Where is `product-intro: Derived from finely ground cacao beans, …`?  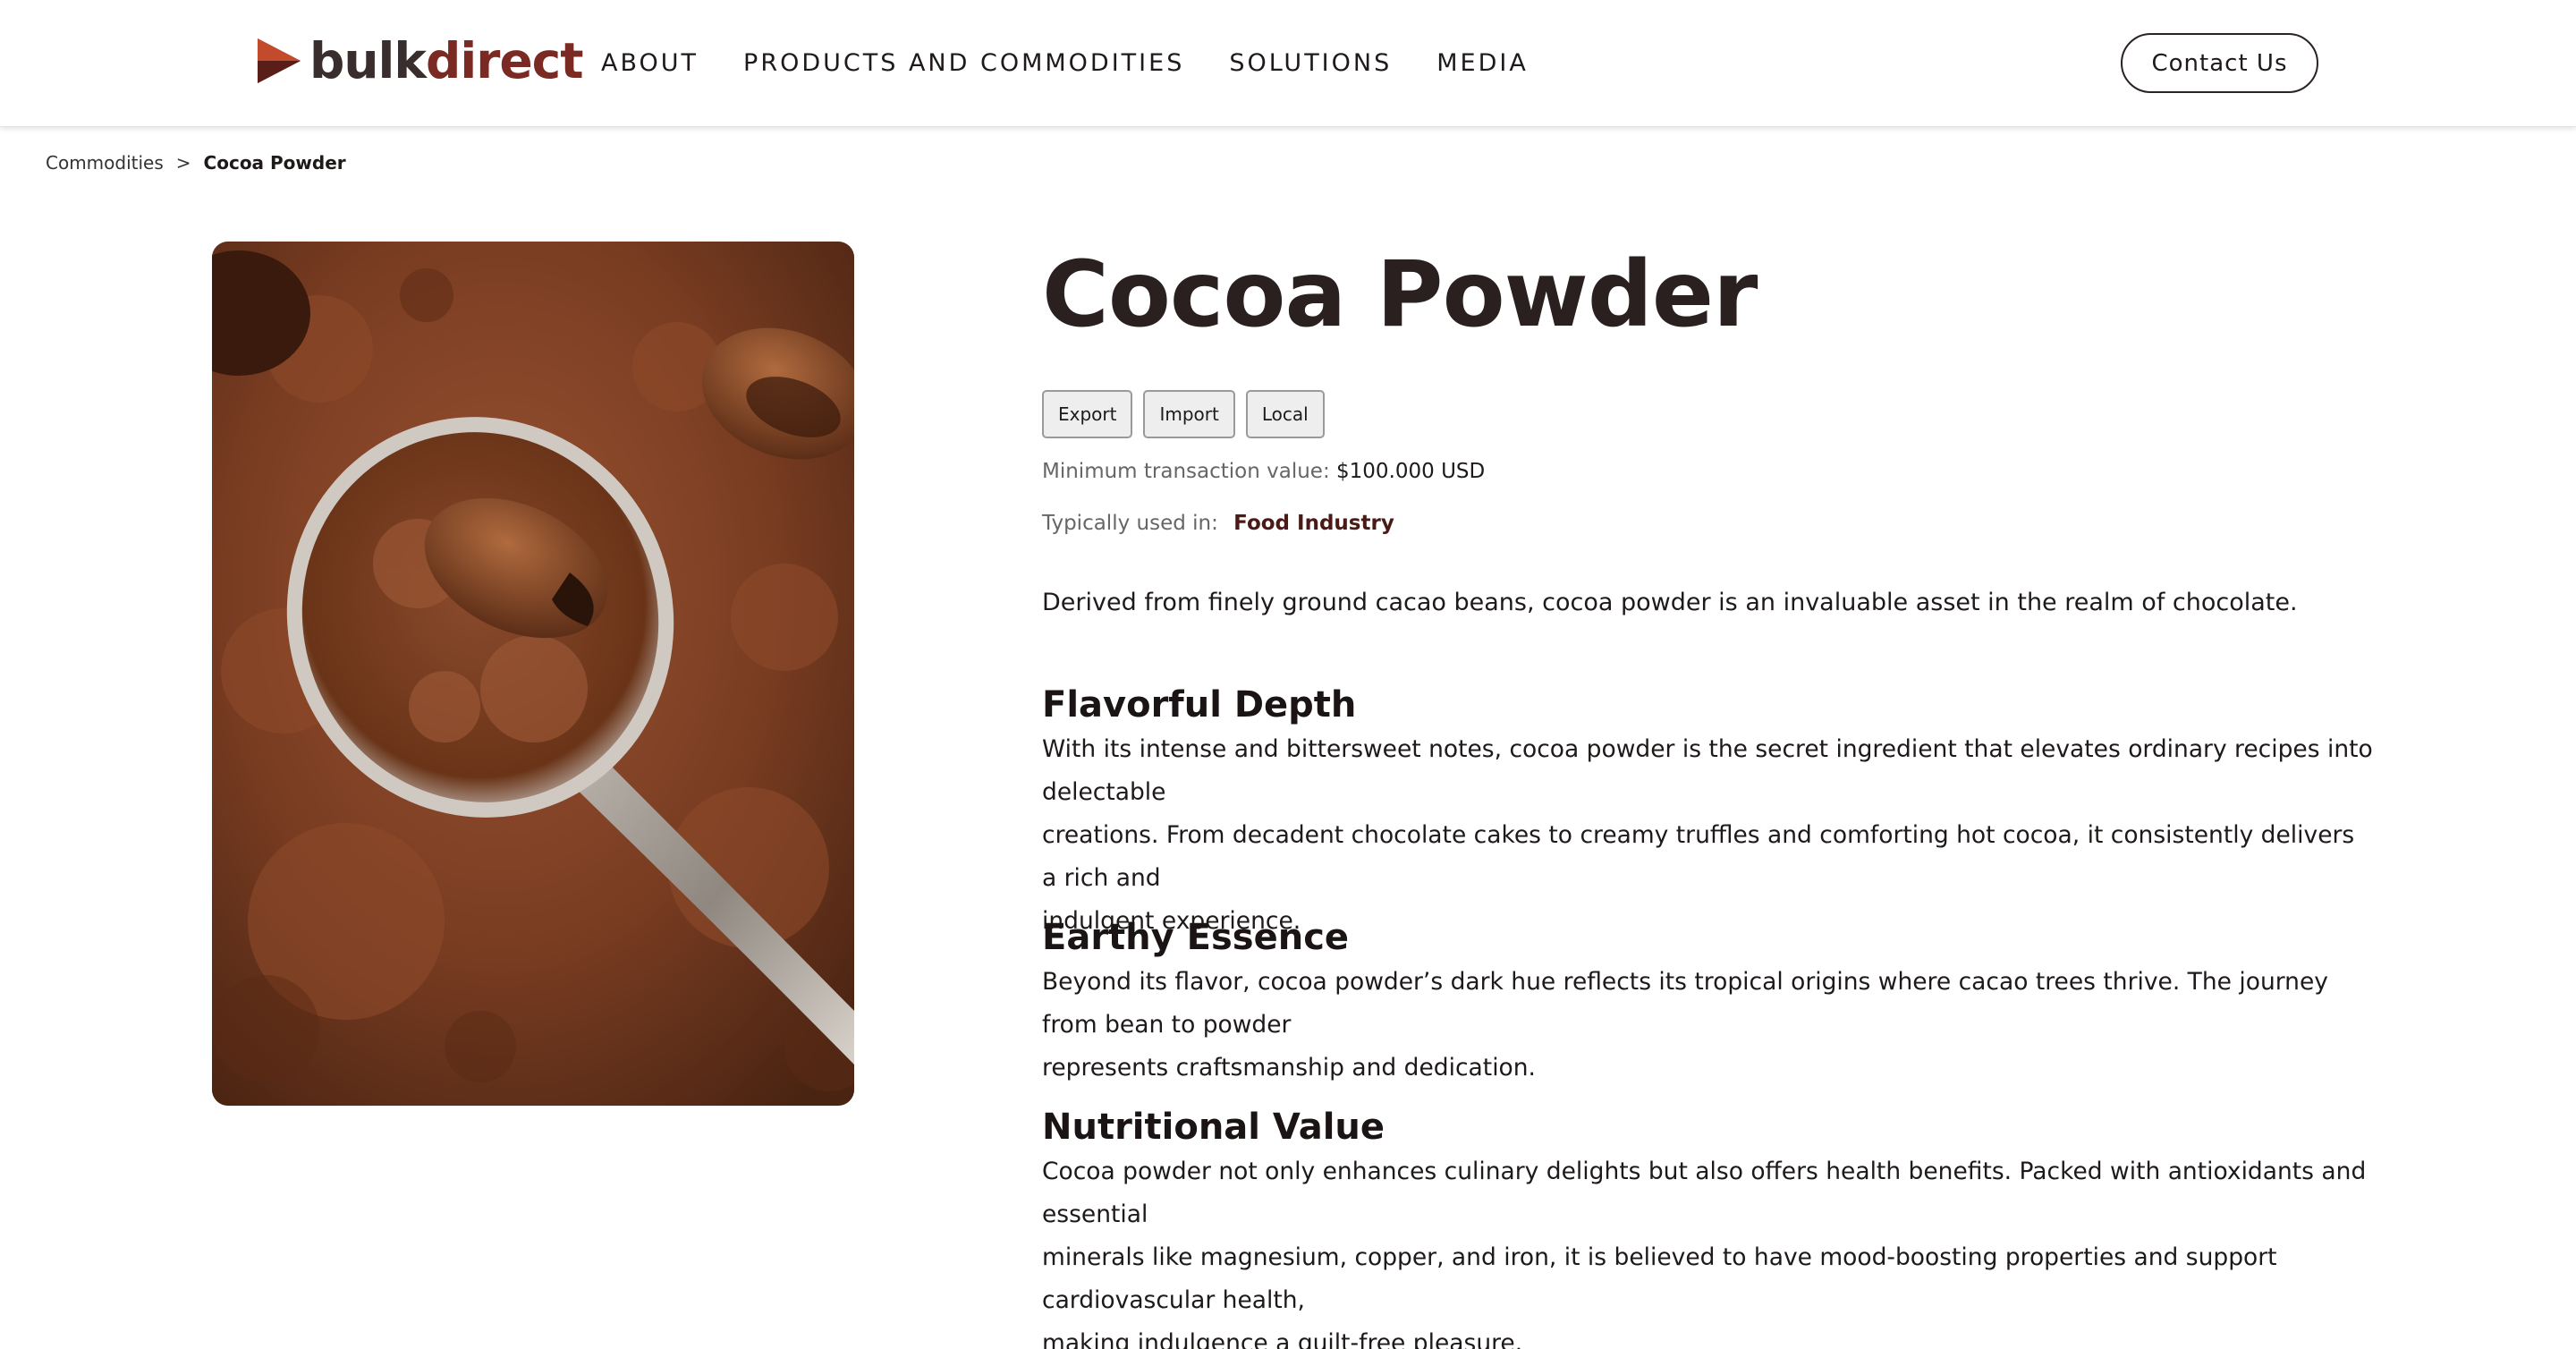 product-intro: Derived from finely ground cacao beans, … is located at coordinates (1670, 602).